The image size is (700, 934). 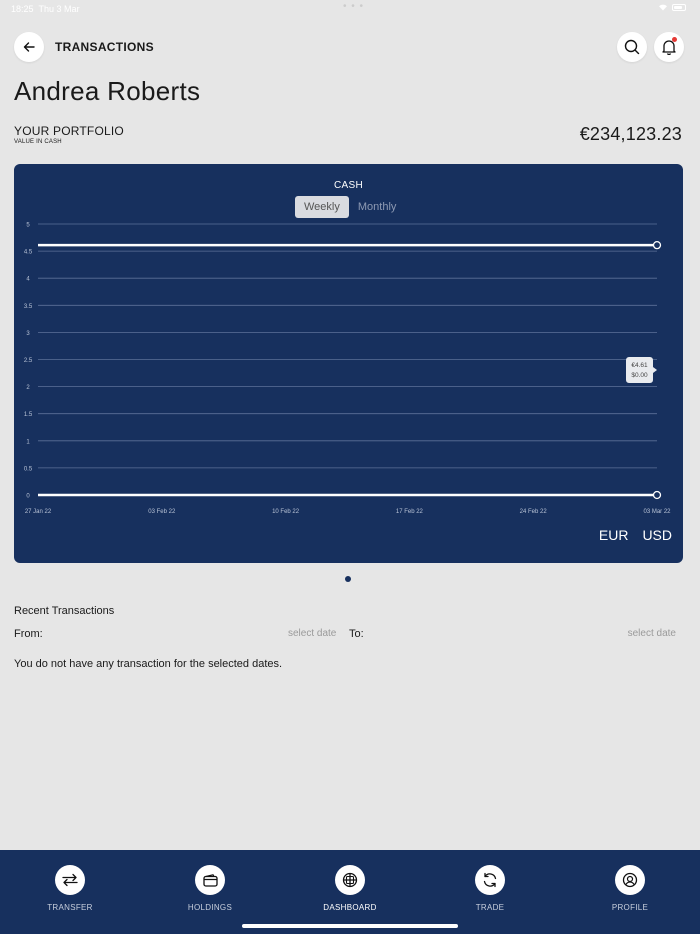 What do you see at coordinates (614, 535) in the screenshot?
I see `currency-eur-button: EUR` at bounding box center [614, 535].